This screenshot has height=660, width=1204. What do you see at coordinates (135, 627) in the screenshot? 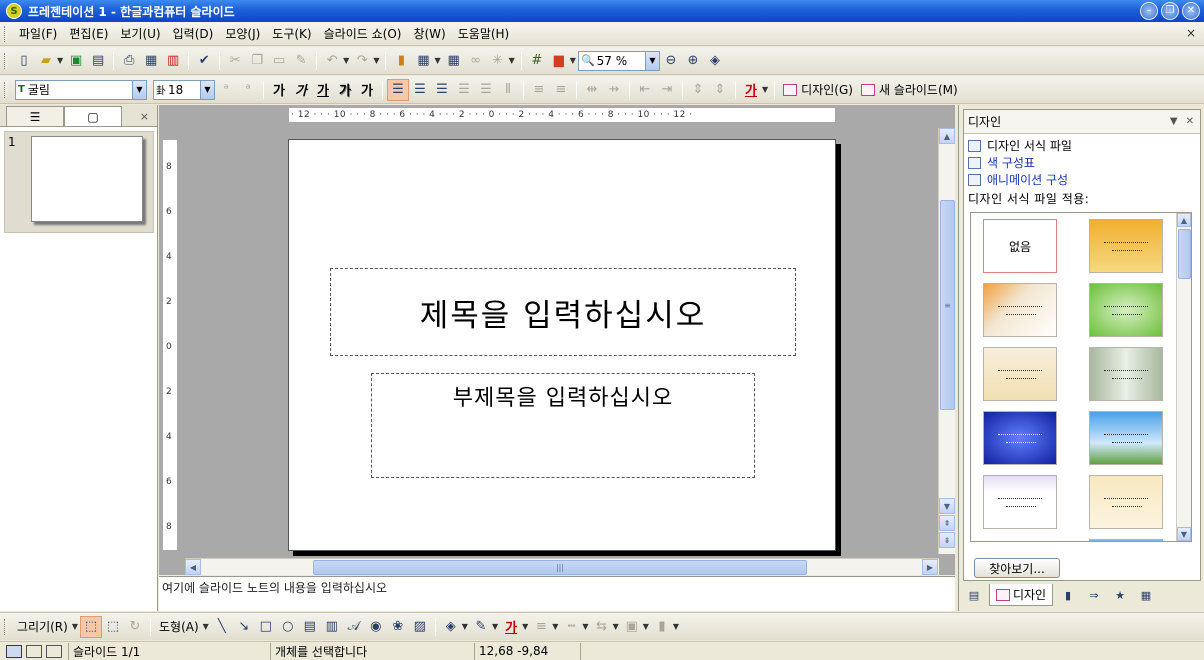
I see `free-rotate-icon: ↻` at bounding box center [135, 627].